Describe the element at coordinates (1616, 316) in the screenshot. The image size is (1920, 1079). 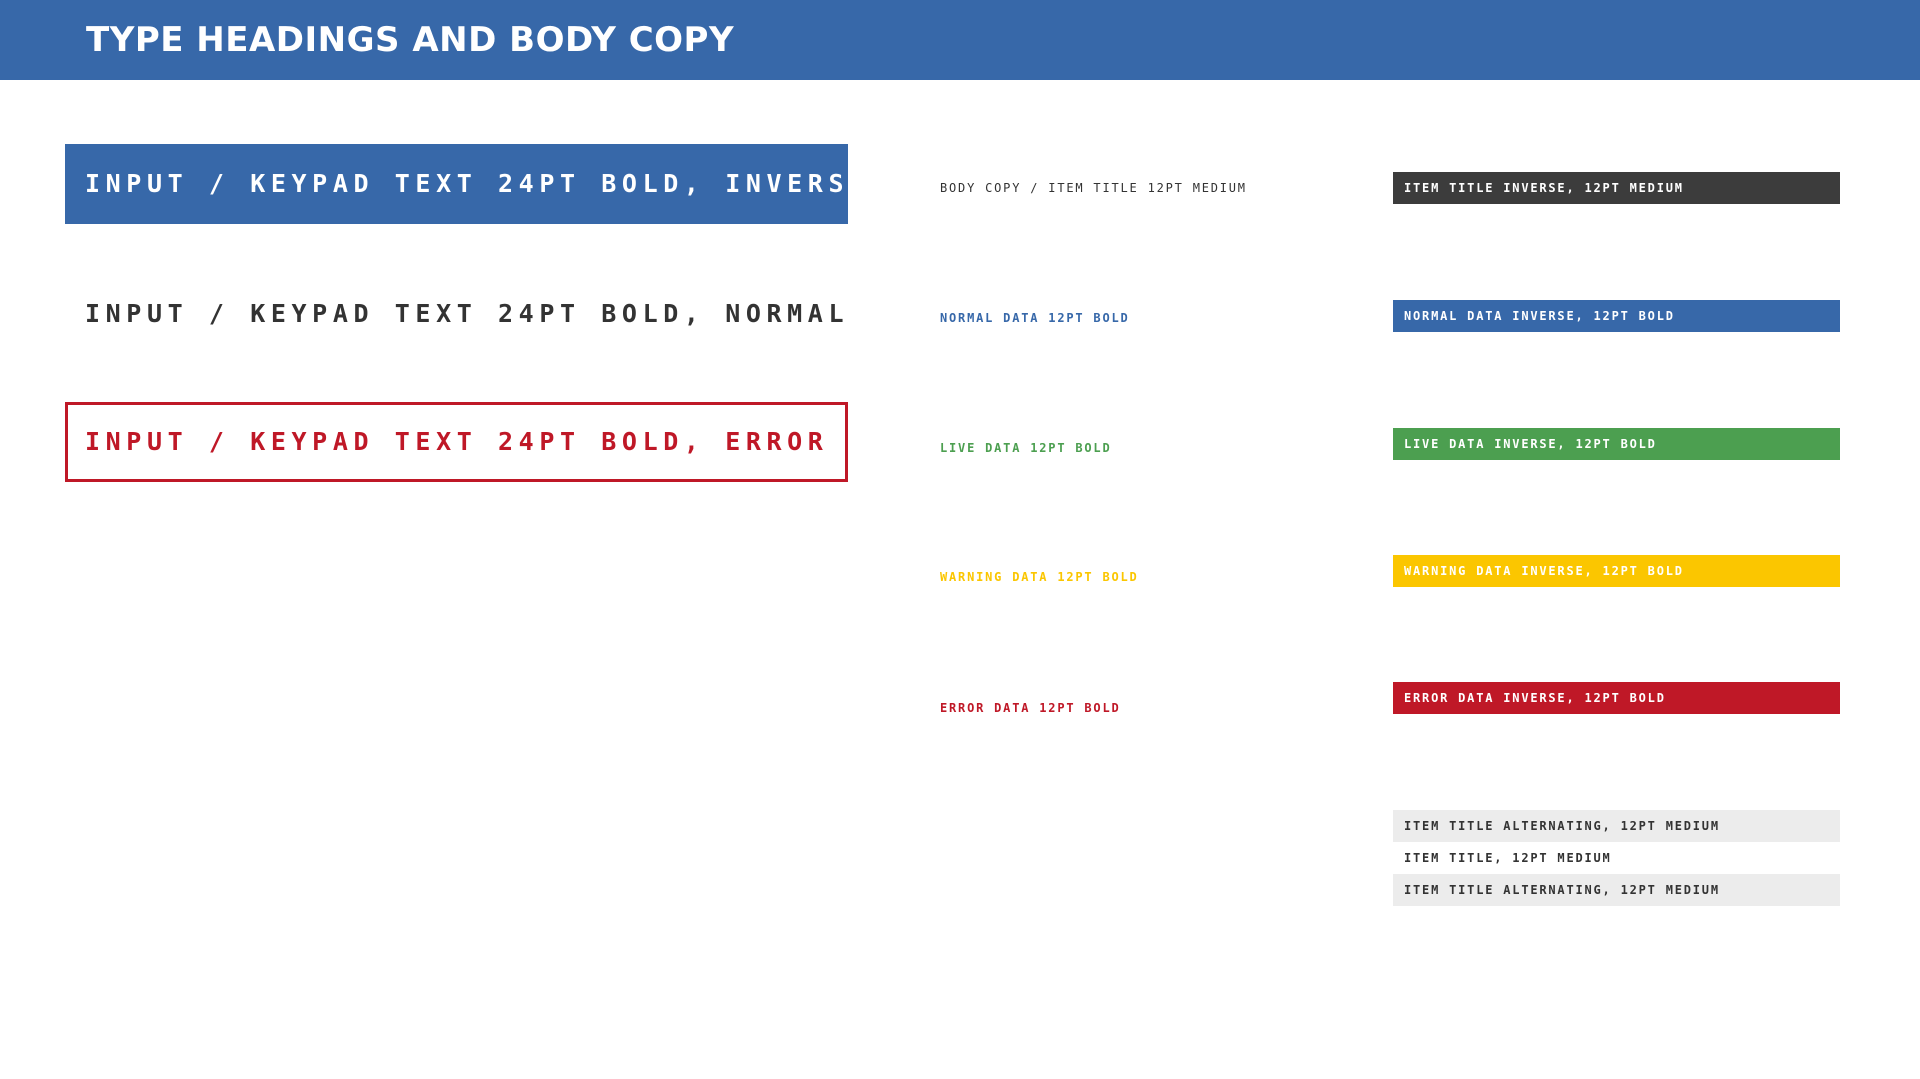
I see `normal-data-inverse-sample: NORMAL DATA INVERSE, 12PT BOLD` at that location.